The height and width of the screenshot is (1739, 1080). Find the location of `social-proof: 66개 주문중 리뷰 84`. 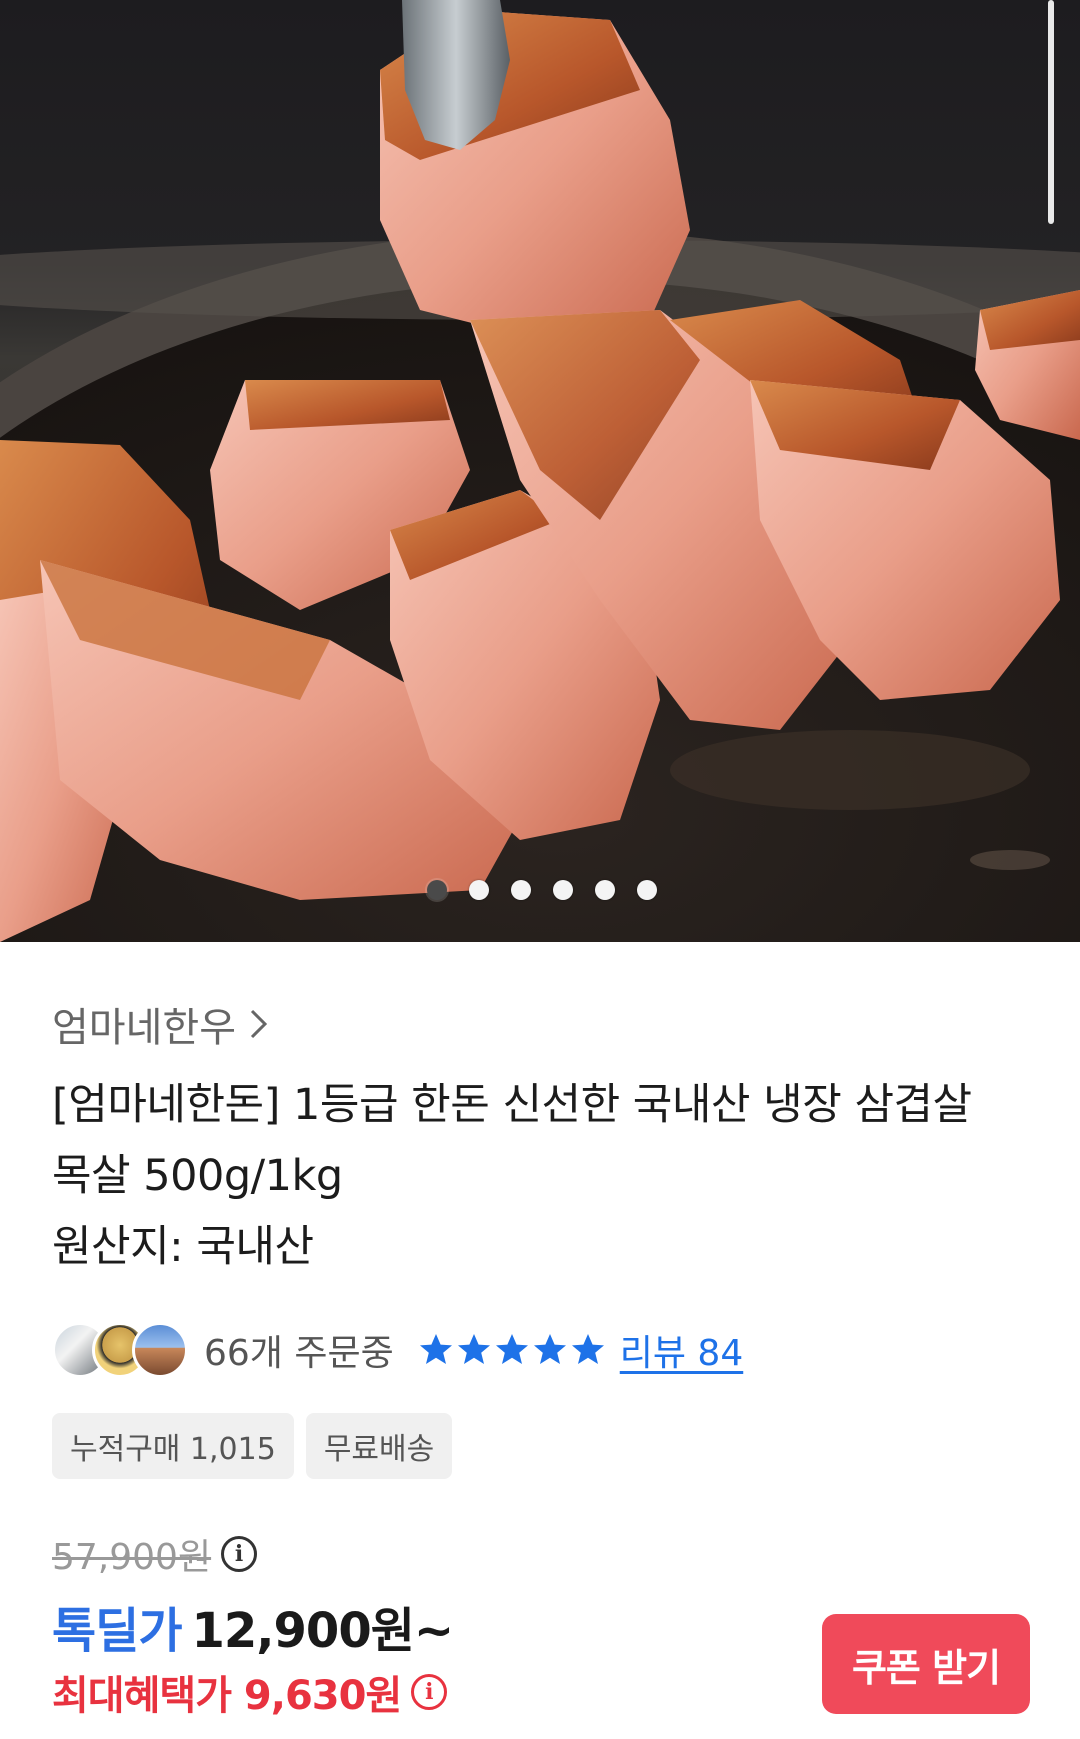

social-proof: 66개 주문중 리뷰 84 is located at coordinates (397, 1350).